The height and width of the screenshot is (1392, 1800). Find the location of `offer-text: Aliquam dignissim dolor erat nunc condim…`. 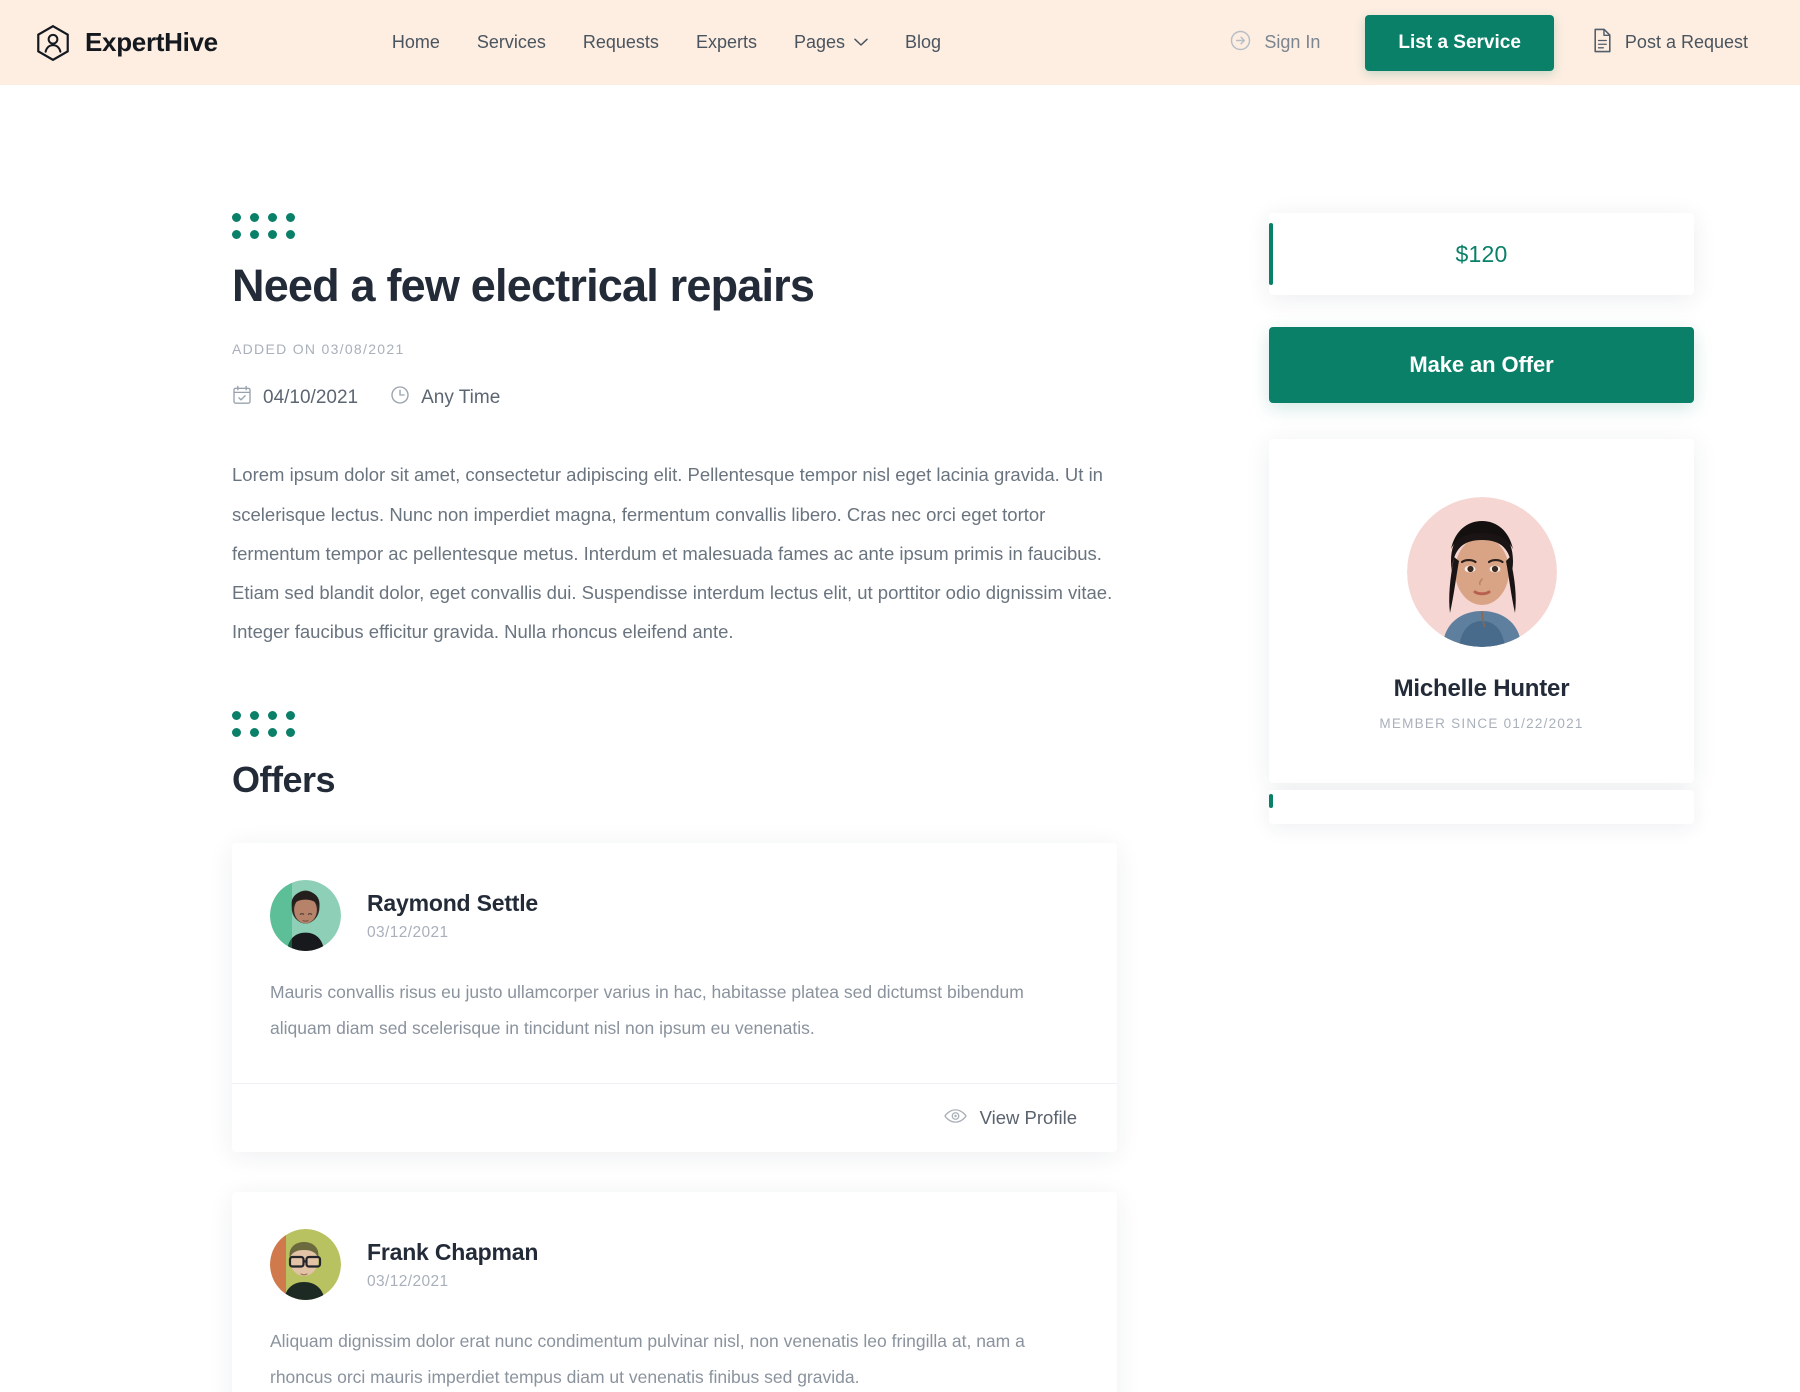

offer-text: Aliquam dignissim dolor erat nunc condim… is located at coordinates (647, 1359).